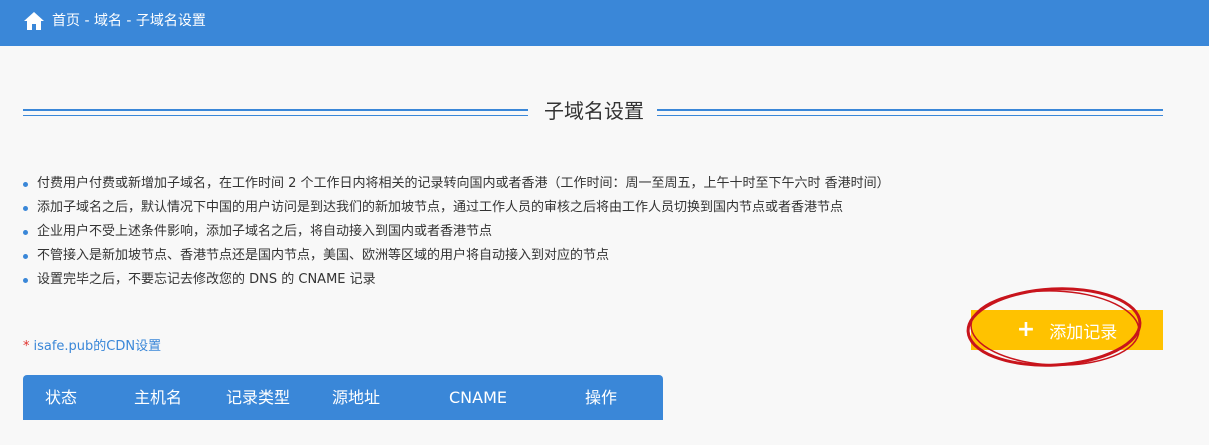  What do you see at coordinates (26, 346) in the screenshot?
I see `required-star: *` at bounding box center [26, 346].